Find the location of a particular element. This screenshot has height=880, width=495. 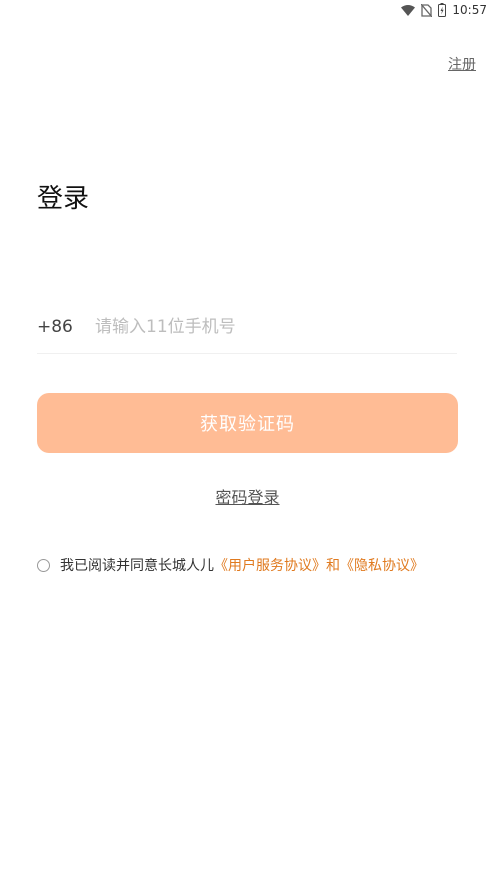

wifi-icon is located at coordinates (408, 10).